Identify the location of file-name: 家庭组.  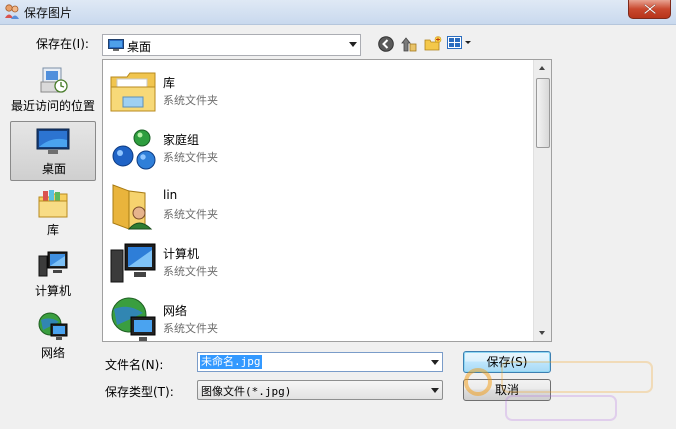
(181, 140).